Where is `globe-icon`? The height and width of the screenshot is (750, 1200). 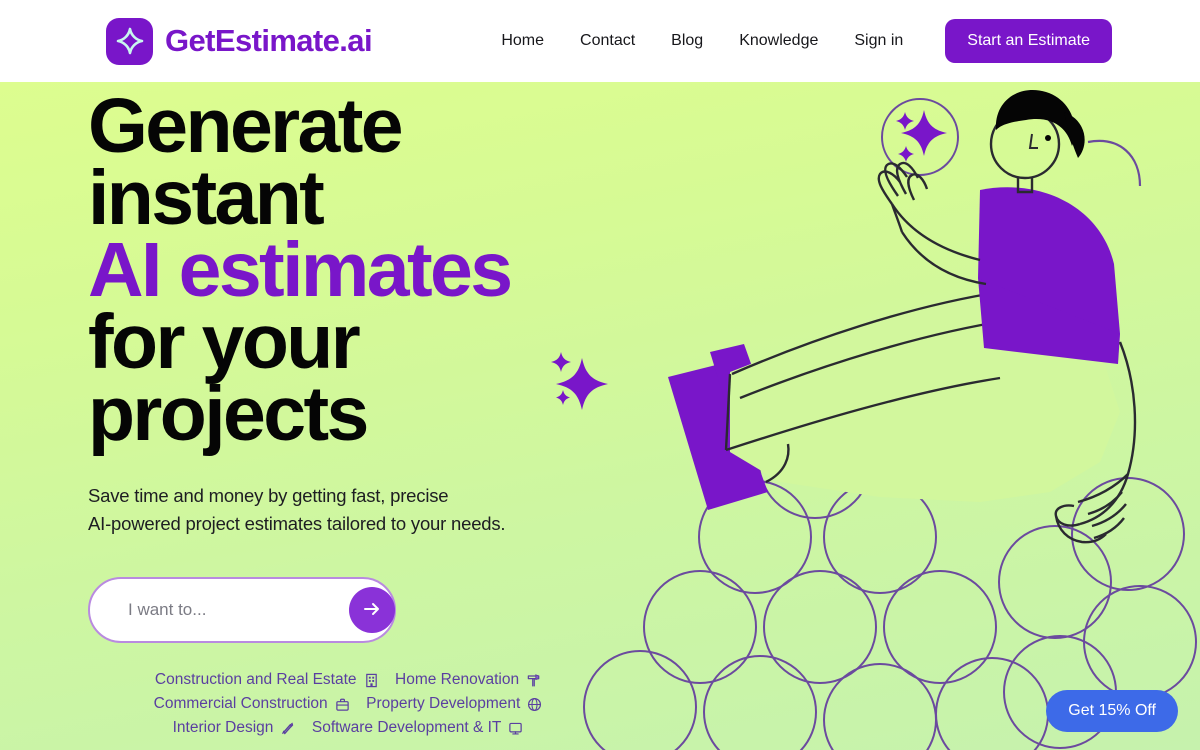 globe-icon is located at coordinates (534, 704).